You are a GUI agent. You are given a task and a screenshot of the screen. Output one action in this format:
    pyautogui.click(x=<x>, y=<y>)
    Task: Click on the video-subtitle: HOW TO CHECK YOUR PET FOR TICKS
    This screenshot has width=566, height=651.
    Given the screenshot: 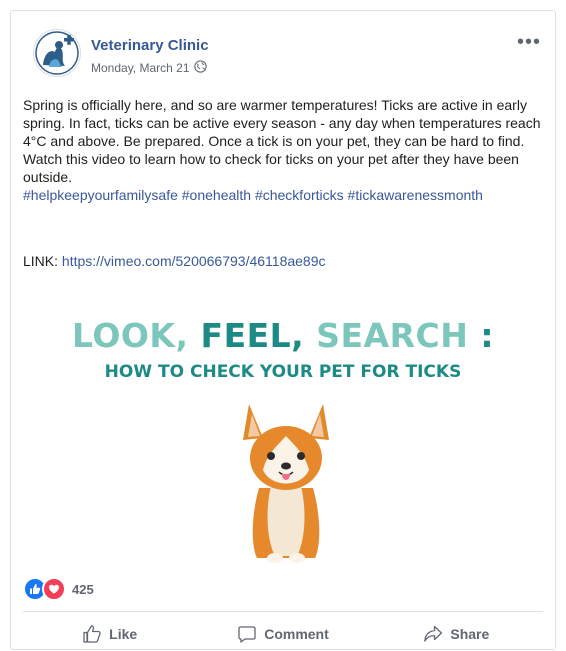 What is the action you would take?
    pyautogui.click(x=283, y=372)
    